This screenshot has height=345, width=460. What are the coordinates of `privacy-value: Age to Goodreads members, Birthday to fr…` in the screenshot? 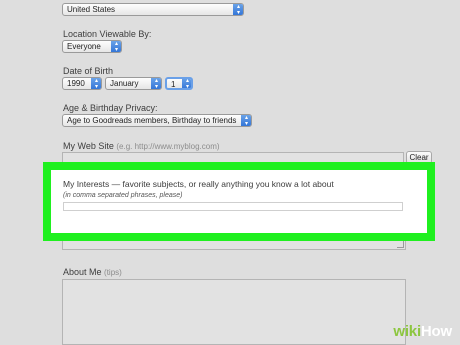 It's located at (152, 120).